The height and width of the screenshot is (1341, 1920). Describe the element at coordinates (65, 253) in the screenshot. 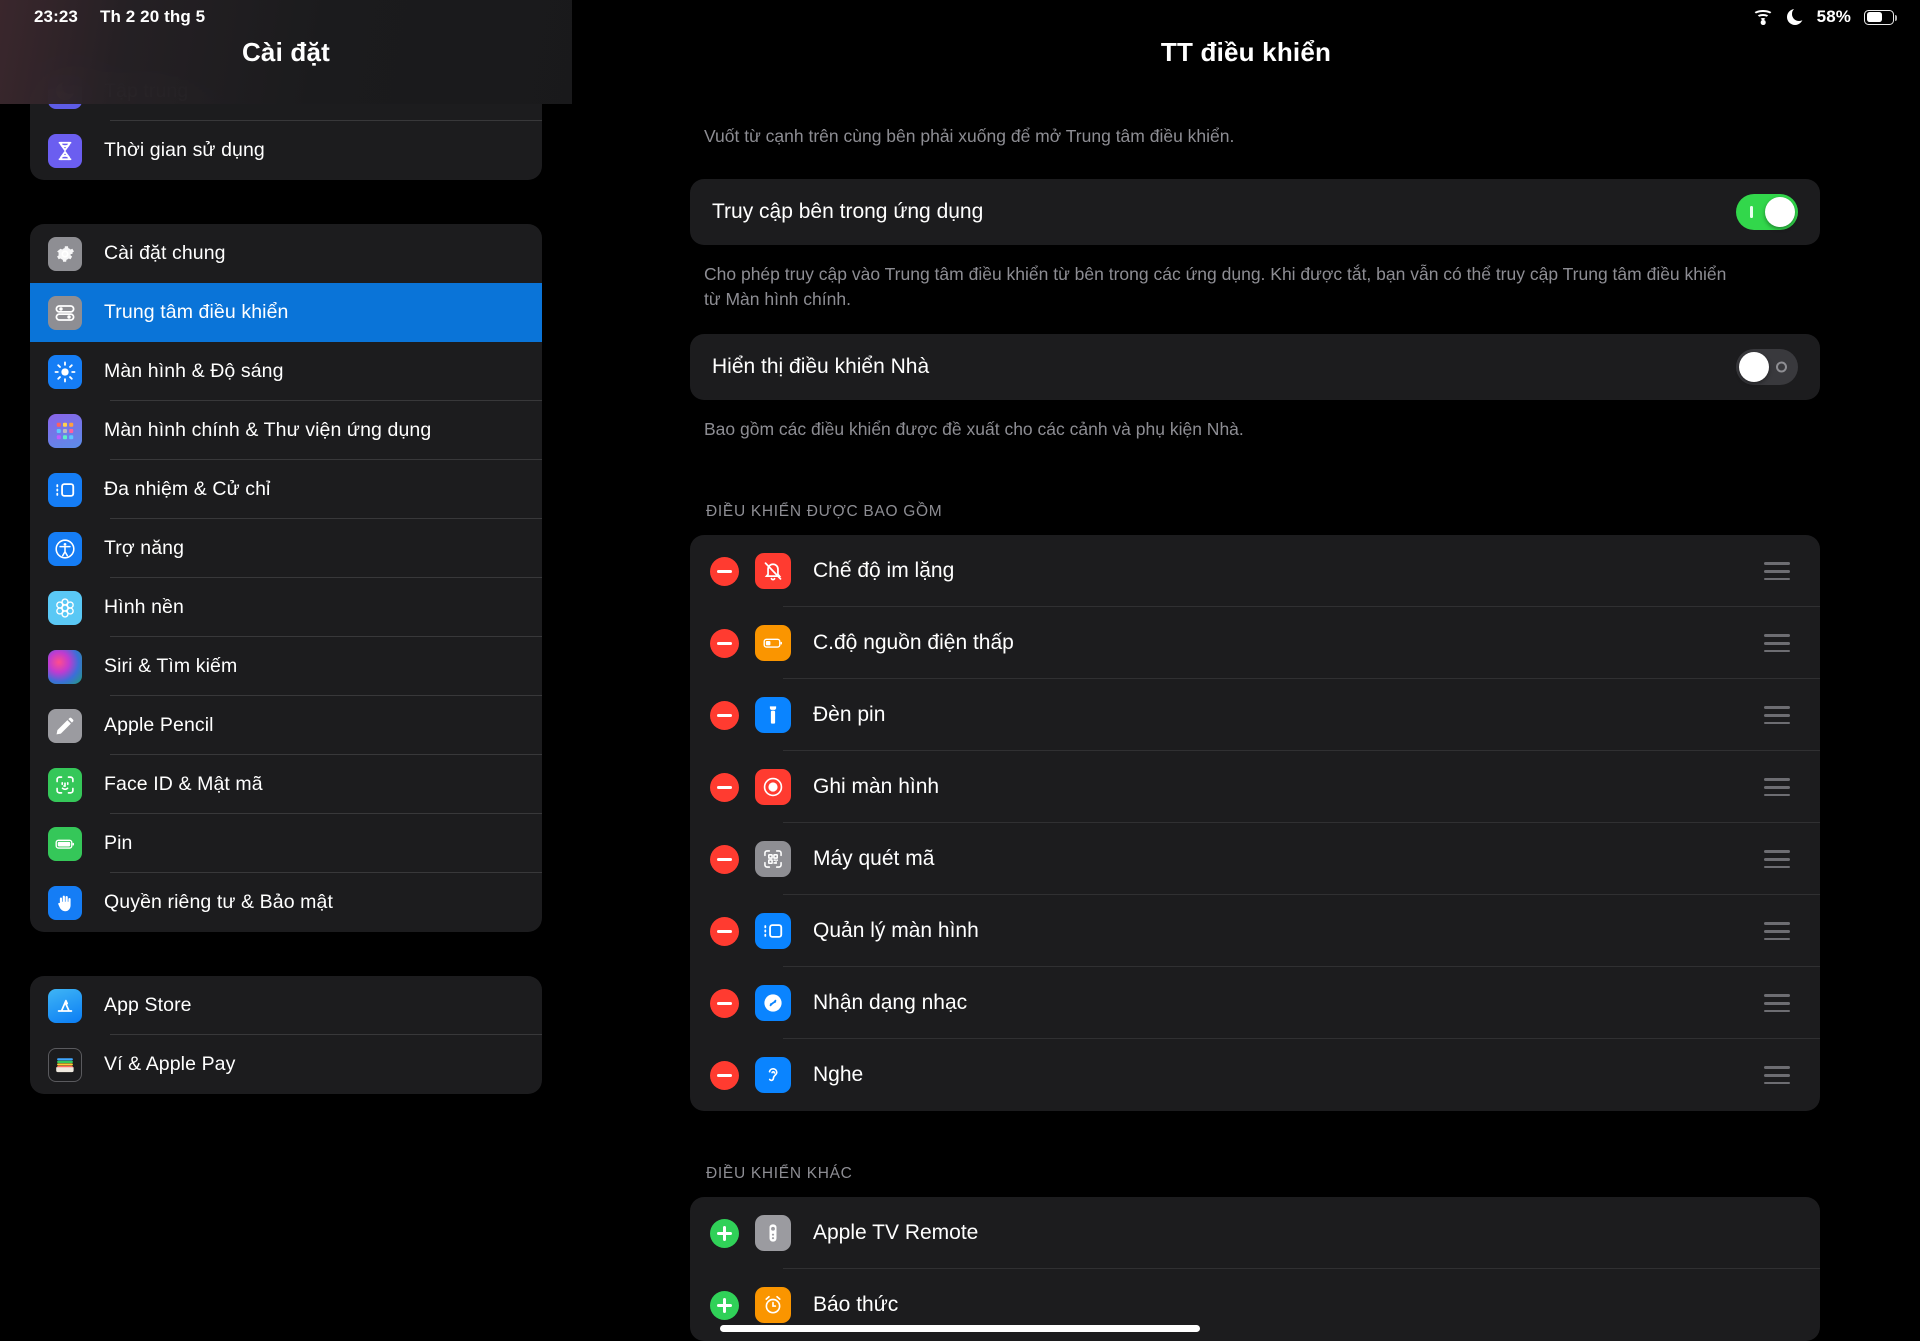

I see `gear-icon` at that location.